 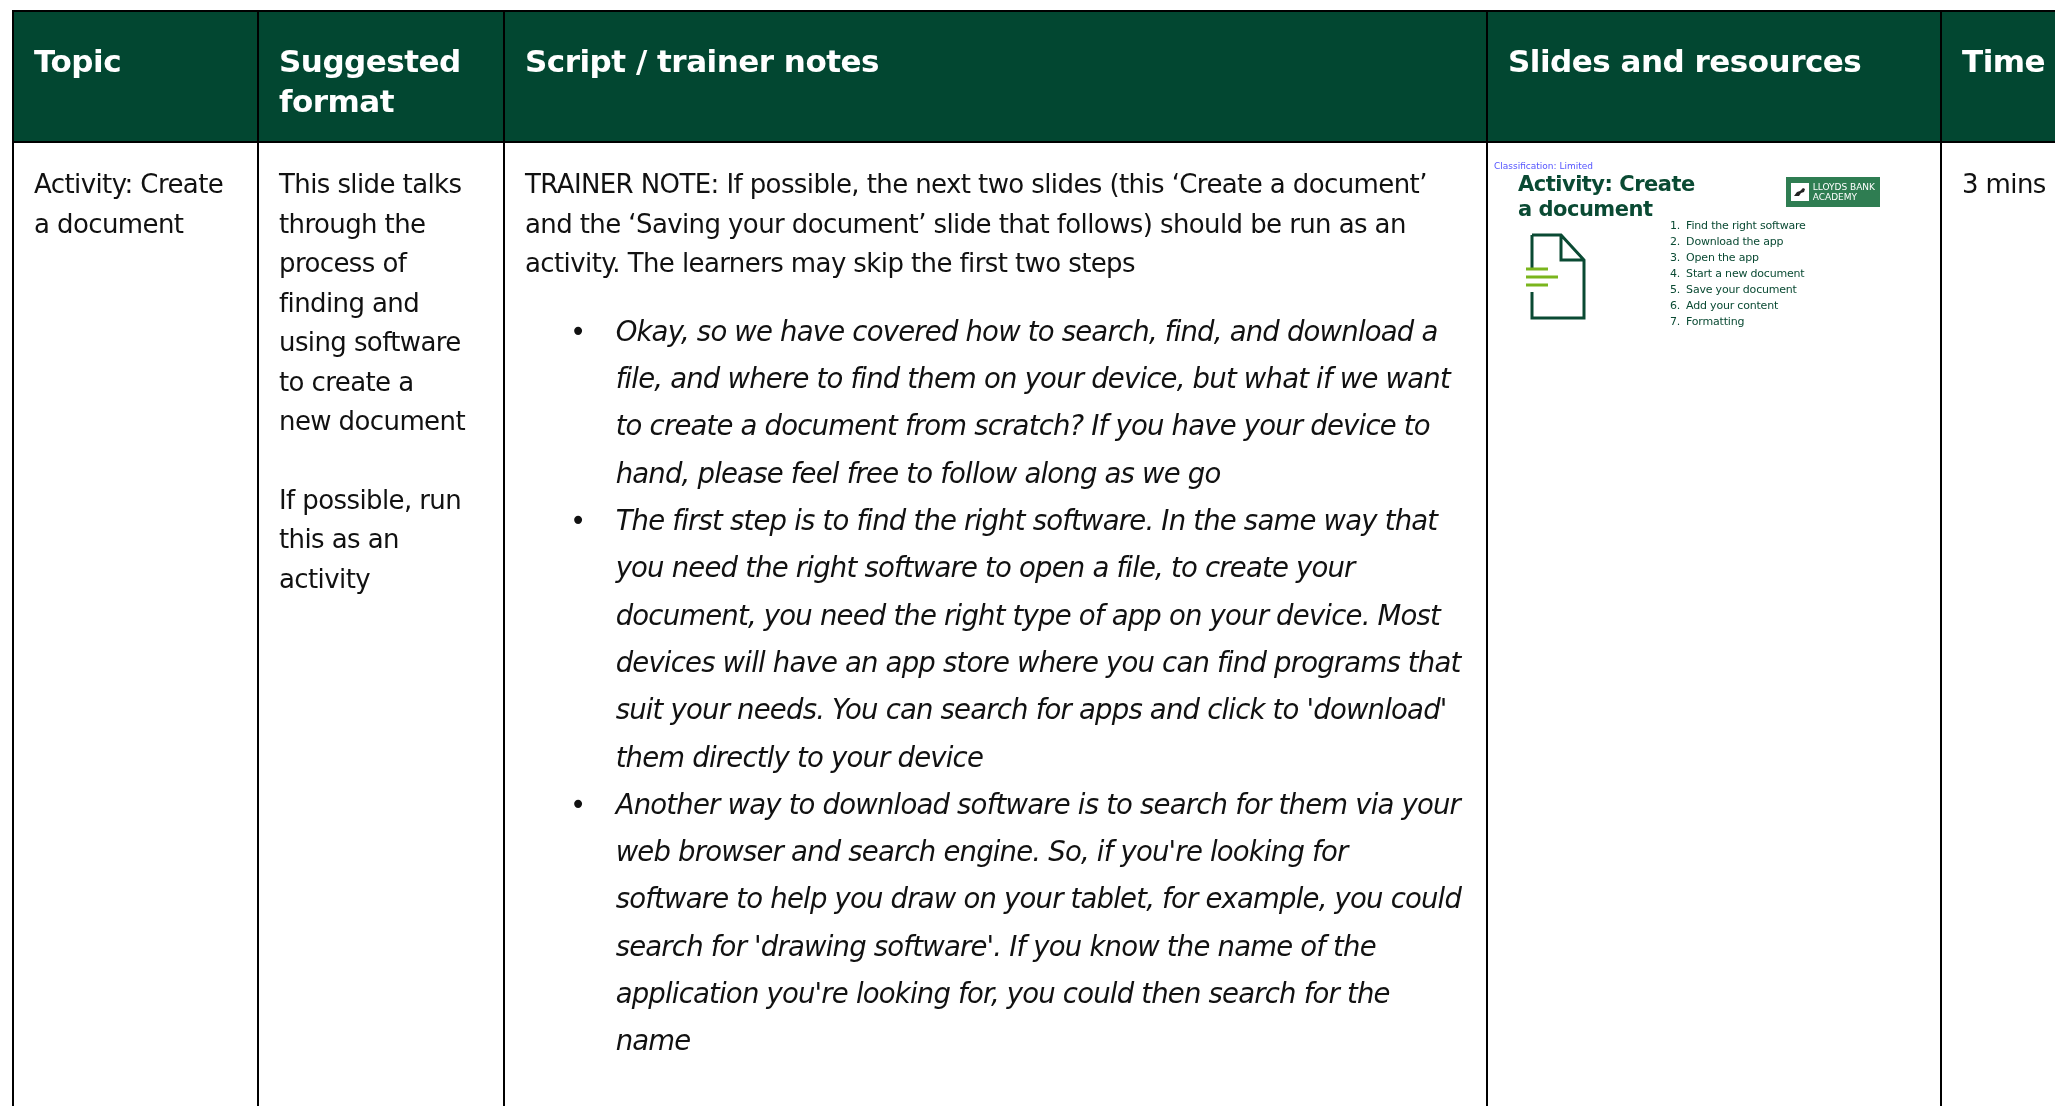 I want to click on step-number: 7., so click(x=1675, y=322).